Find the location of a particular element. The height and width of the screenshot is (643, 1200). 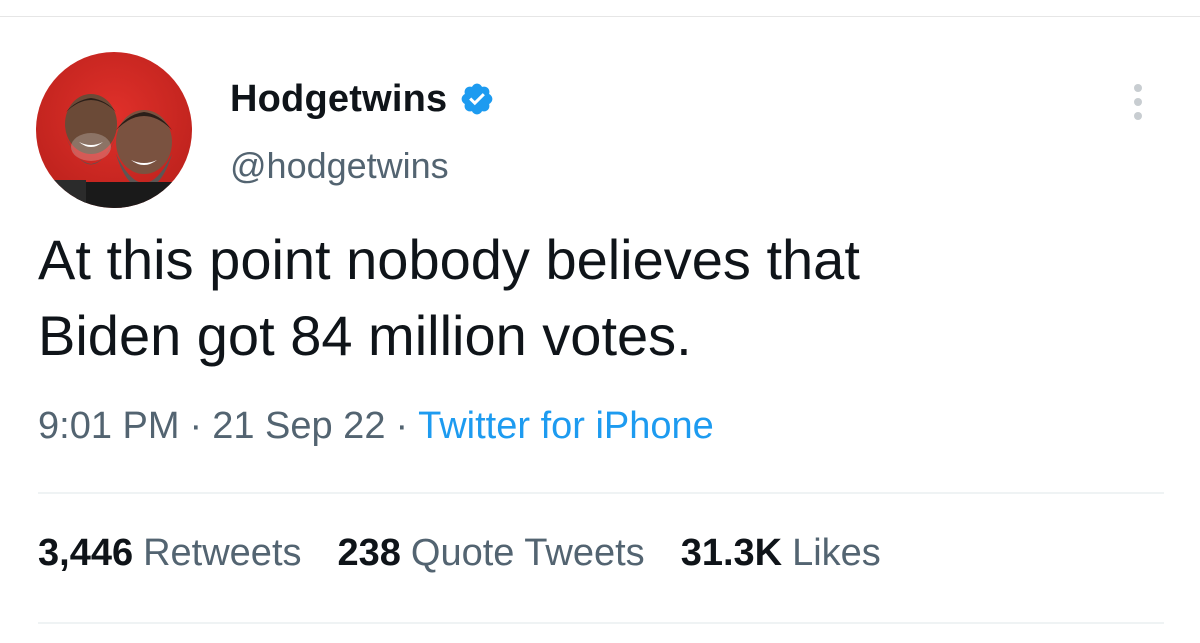

tweet-date: 21 Sep 22 is located at coordinates (298, 426).